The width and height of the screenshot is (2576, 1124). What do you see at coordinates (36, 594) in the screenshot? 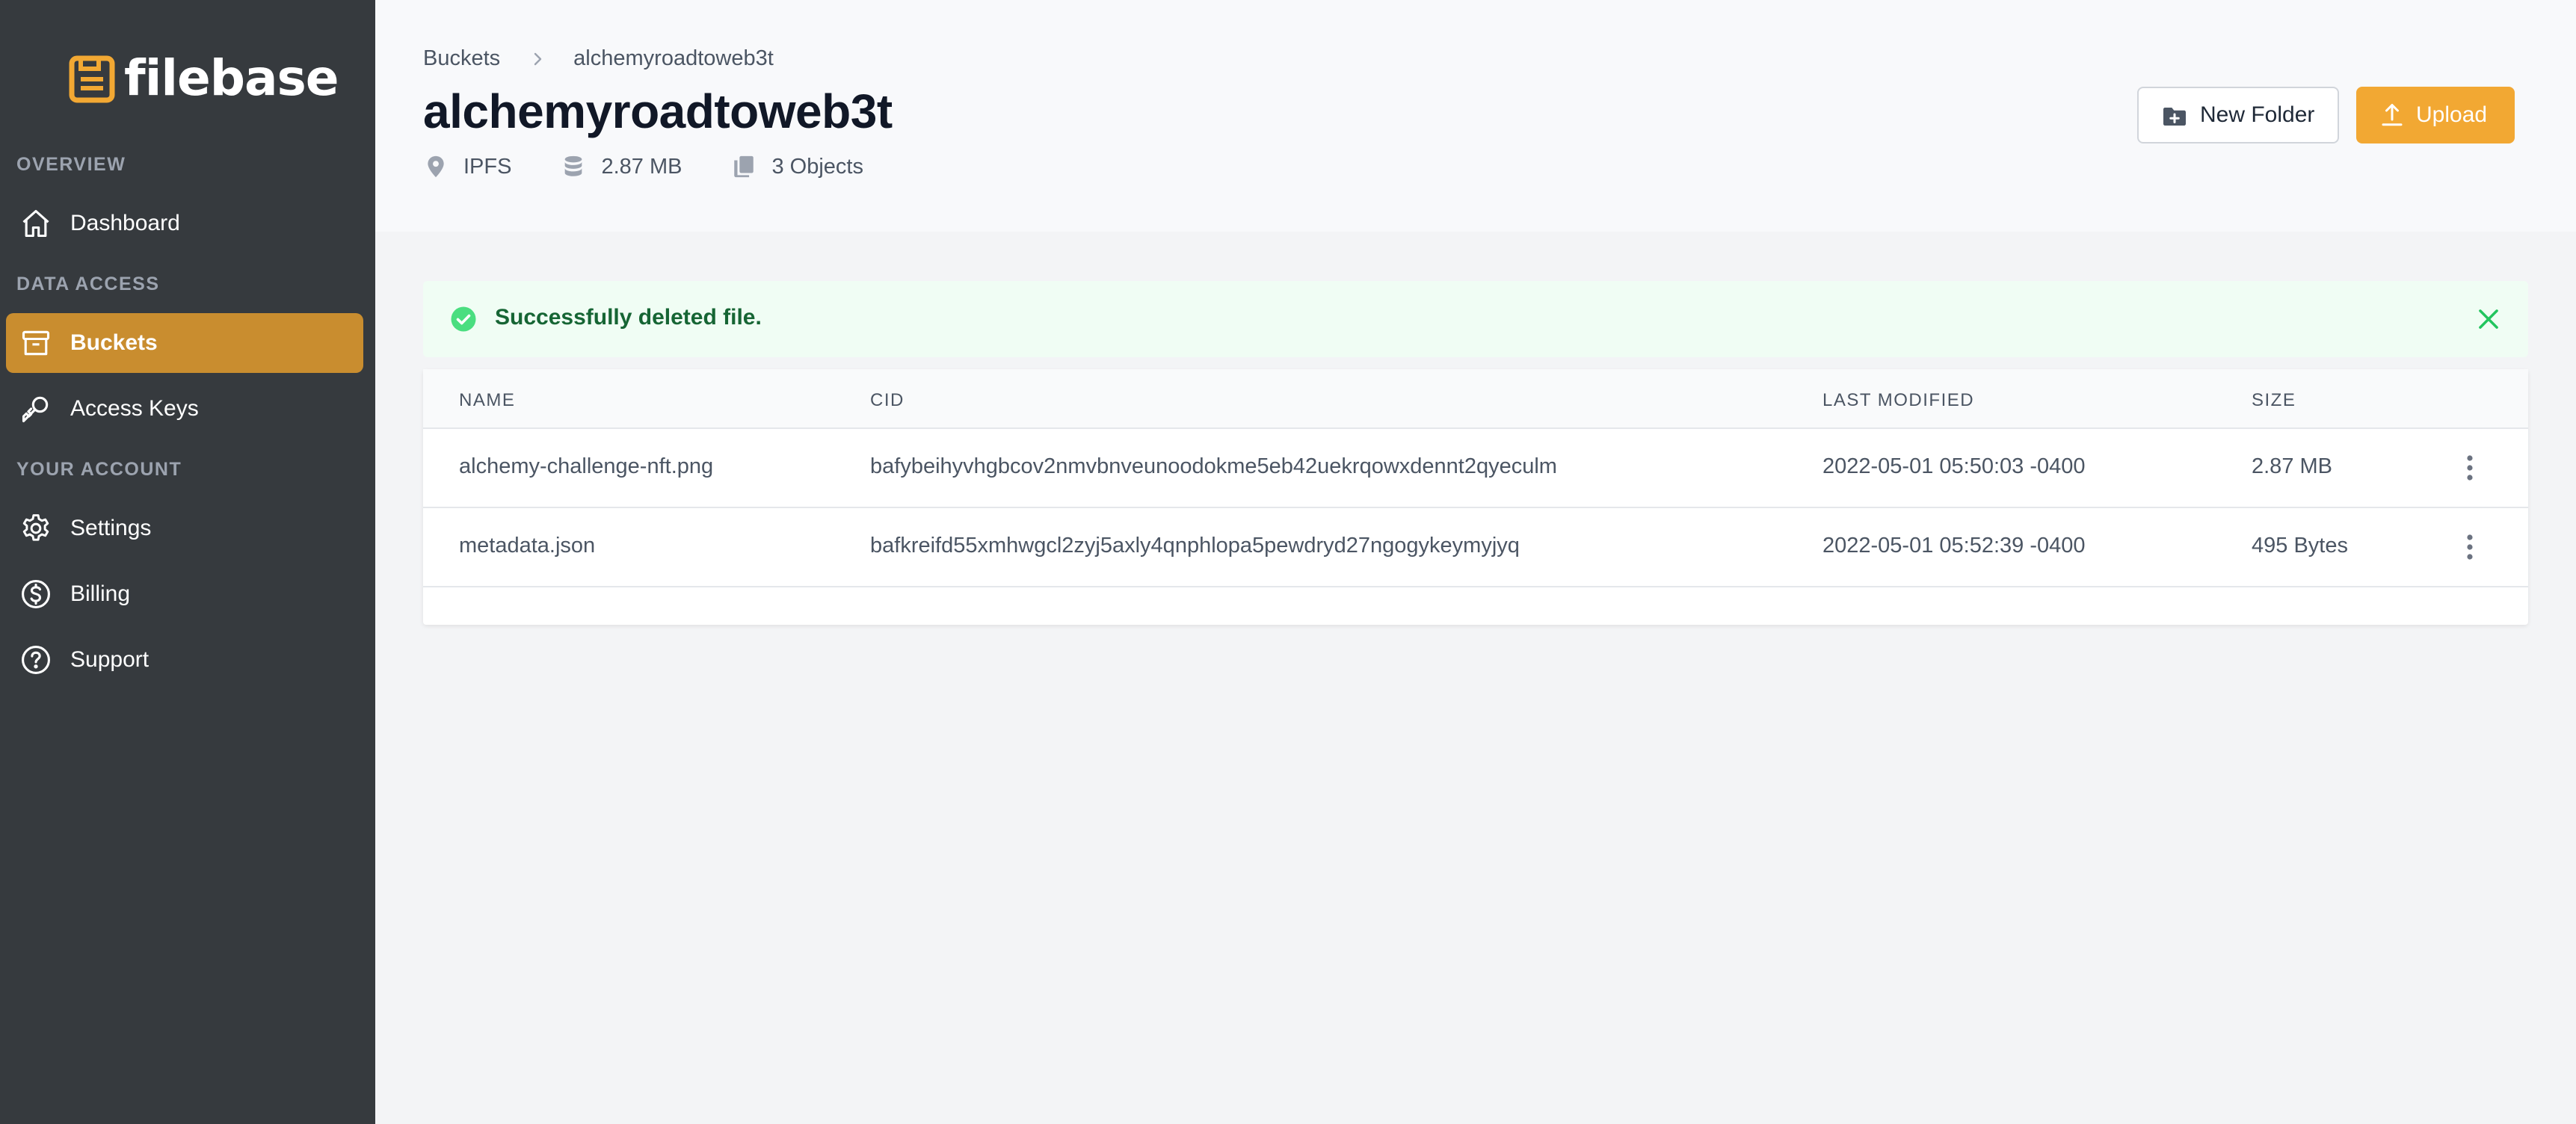
I see `dollar-circle-icon` at bounding box center [36, 594].